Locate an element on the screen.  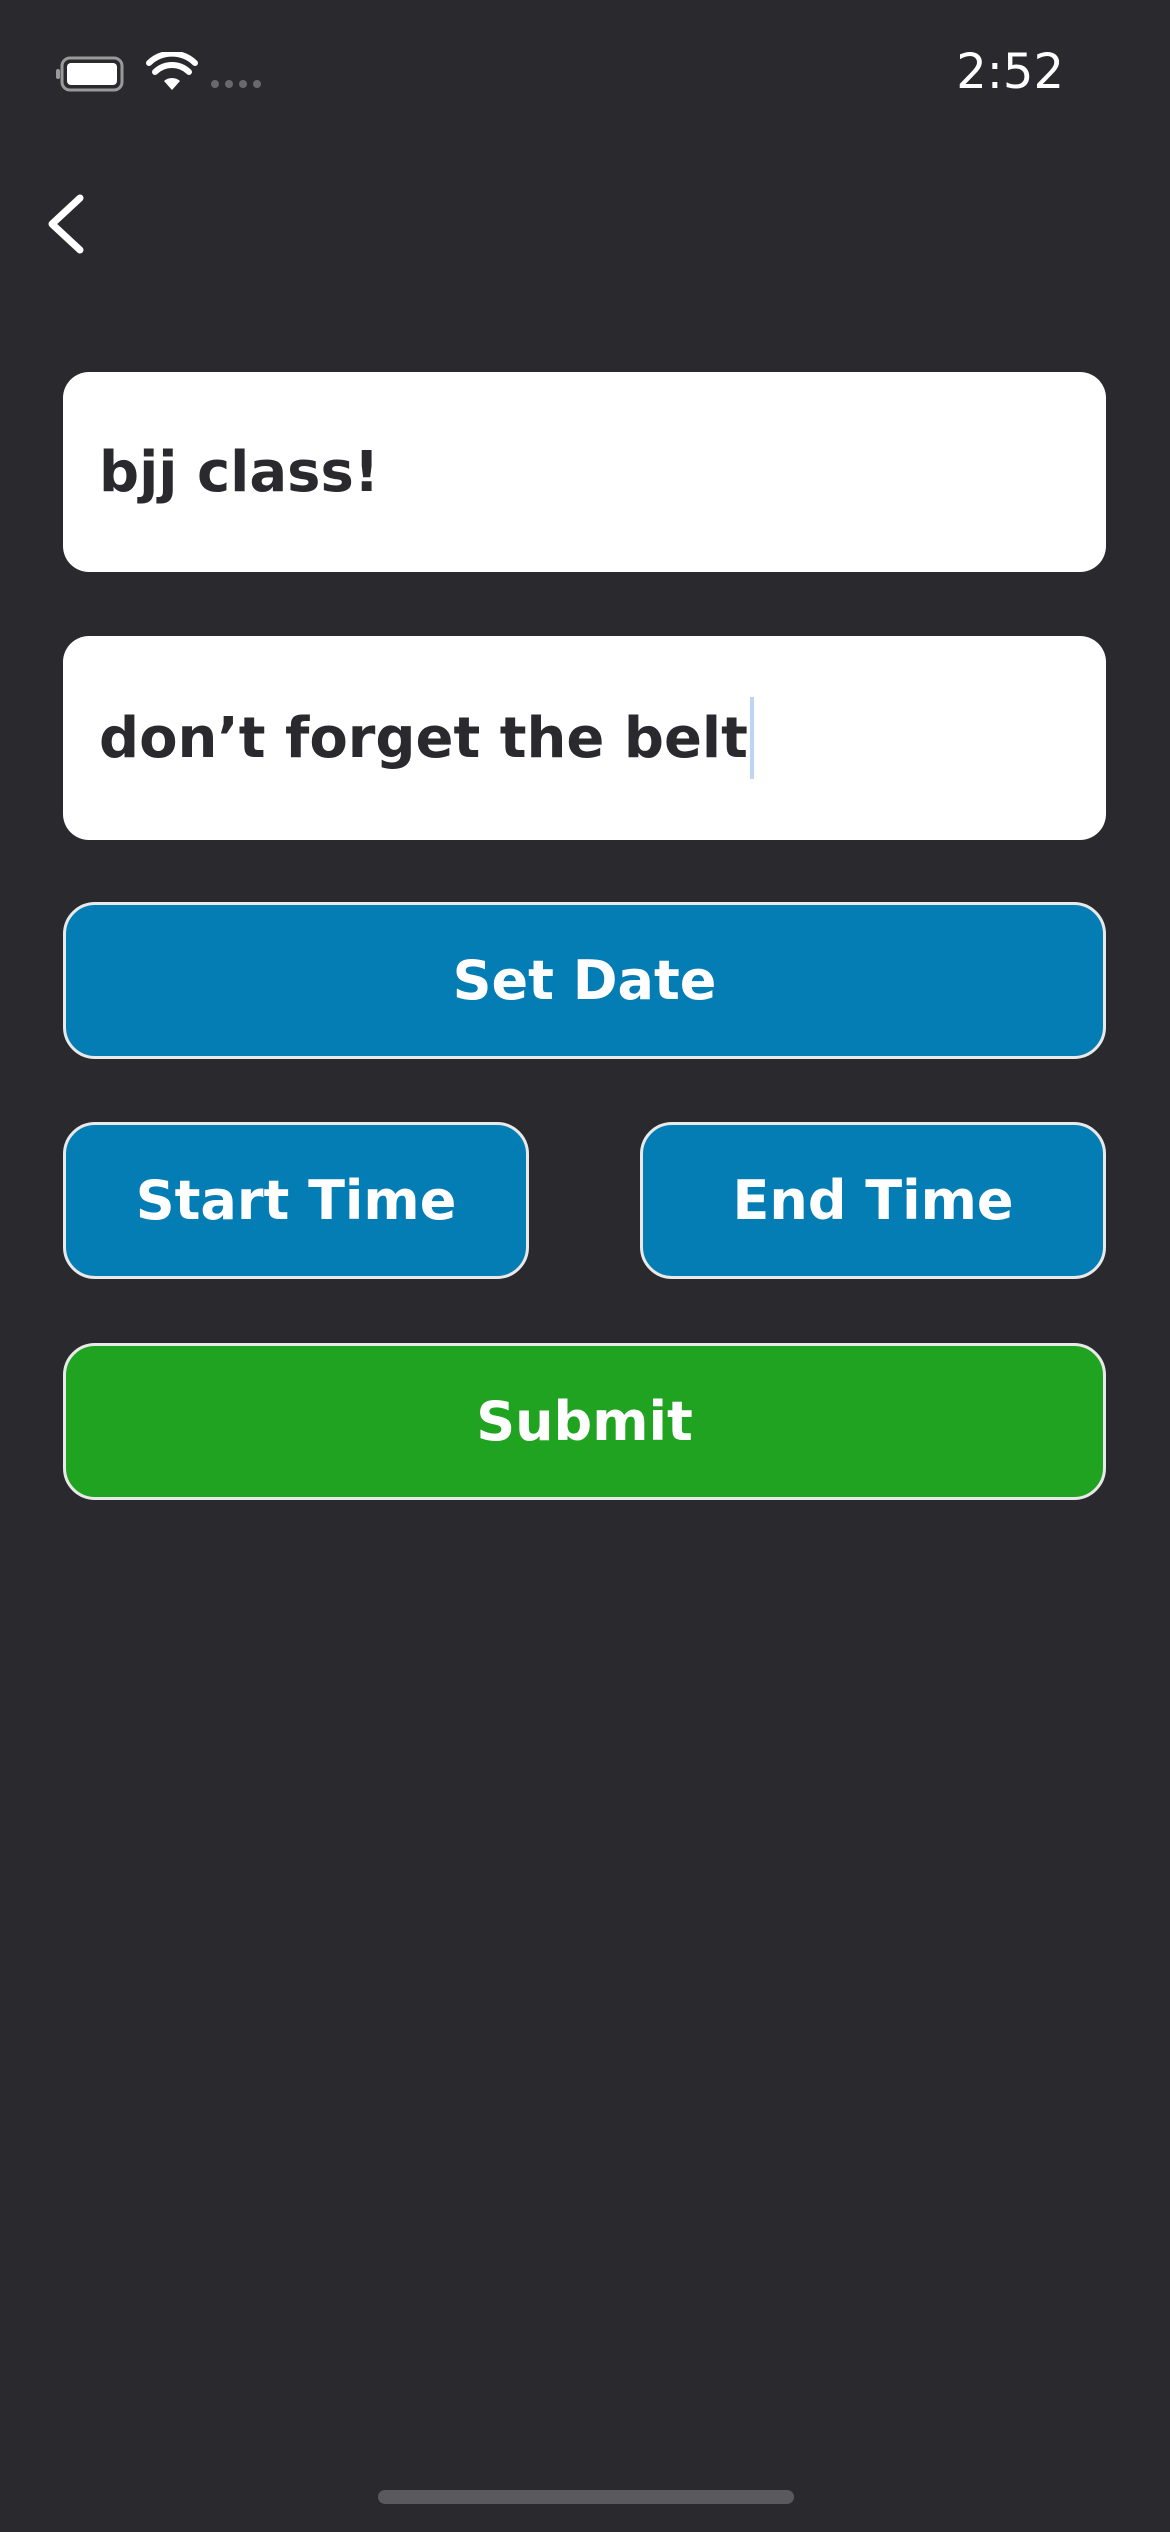
event-title-value: bjj class! is located at coordinates (239, 472).